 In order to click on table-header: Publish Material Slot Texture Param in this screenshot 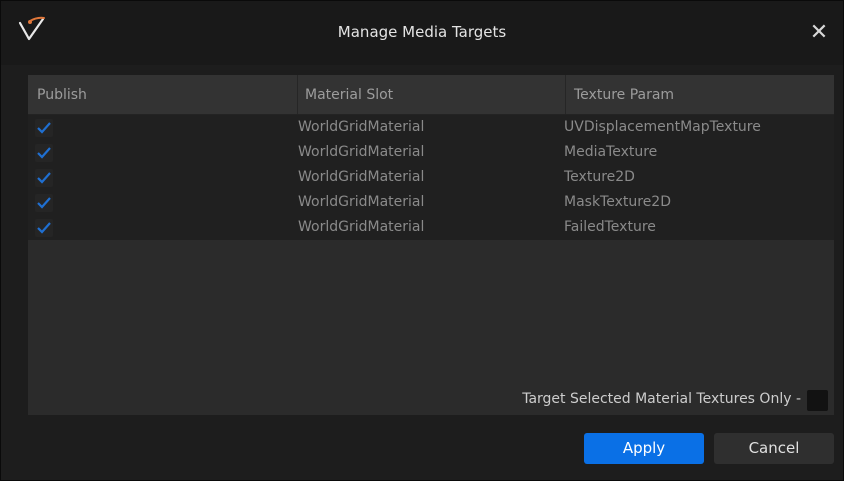, I will do `click(431, 95)`.